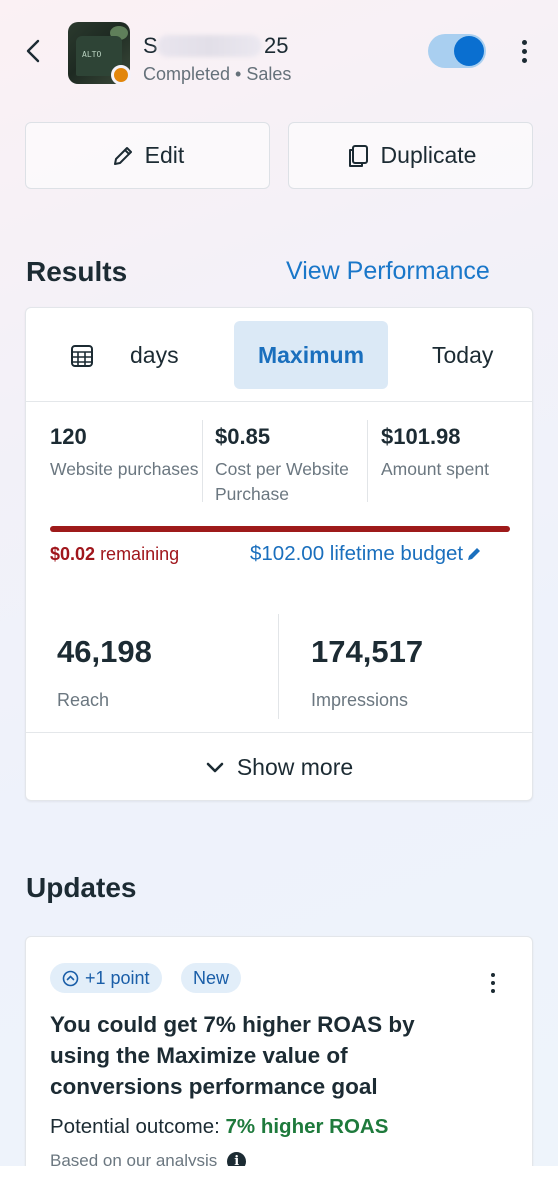  I want to click on lifetime-budget-label: $102.00 lifetime budget, so click(357, 553).